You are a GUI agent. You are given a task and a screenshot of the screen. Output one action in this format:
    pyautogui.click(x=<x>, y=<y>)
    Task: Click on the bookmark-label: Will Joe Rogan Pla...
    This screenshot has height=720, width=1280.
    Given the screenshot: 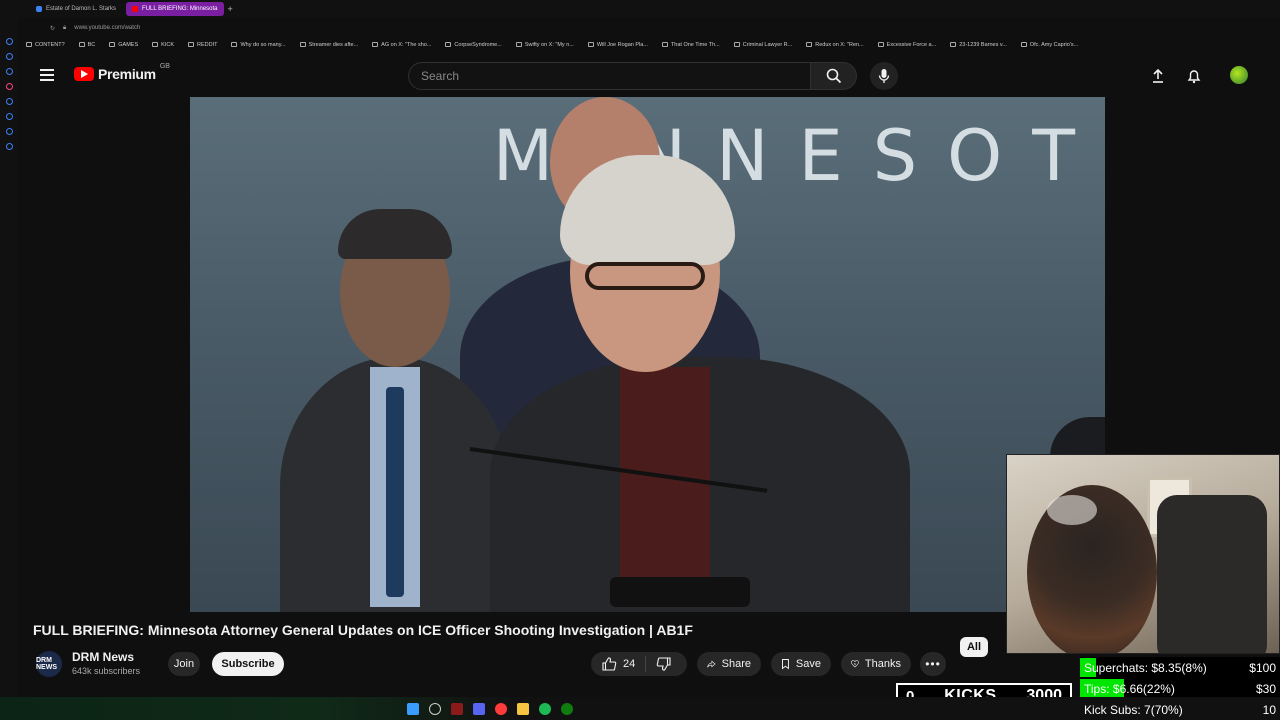 What is the action you would take?
    pyautogui.click(x=622, y=45)
    